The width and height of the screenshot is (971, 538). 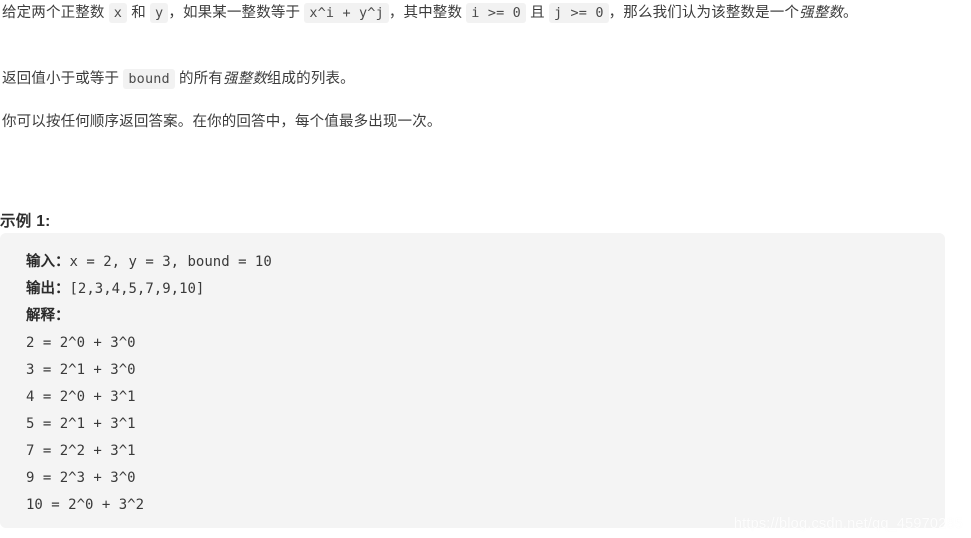 What do you see at coordinates (485, 262) in the screenshot?
I see `code-line-input: 输入：x = 2, y = 3, bound = 10` at bounding box center [485, 262].